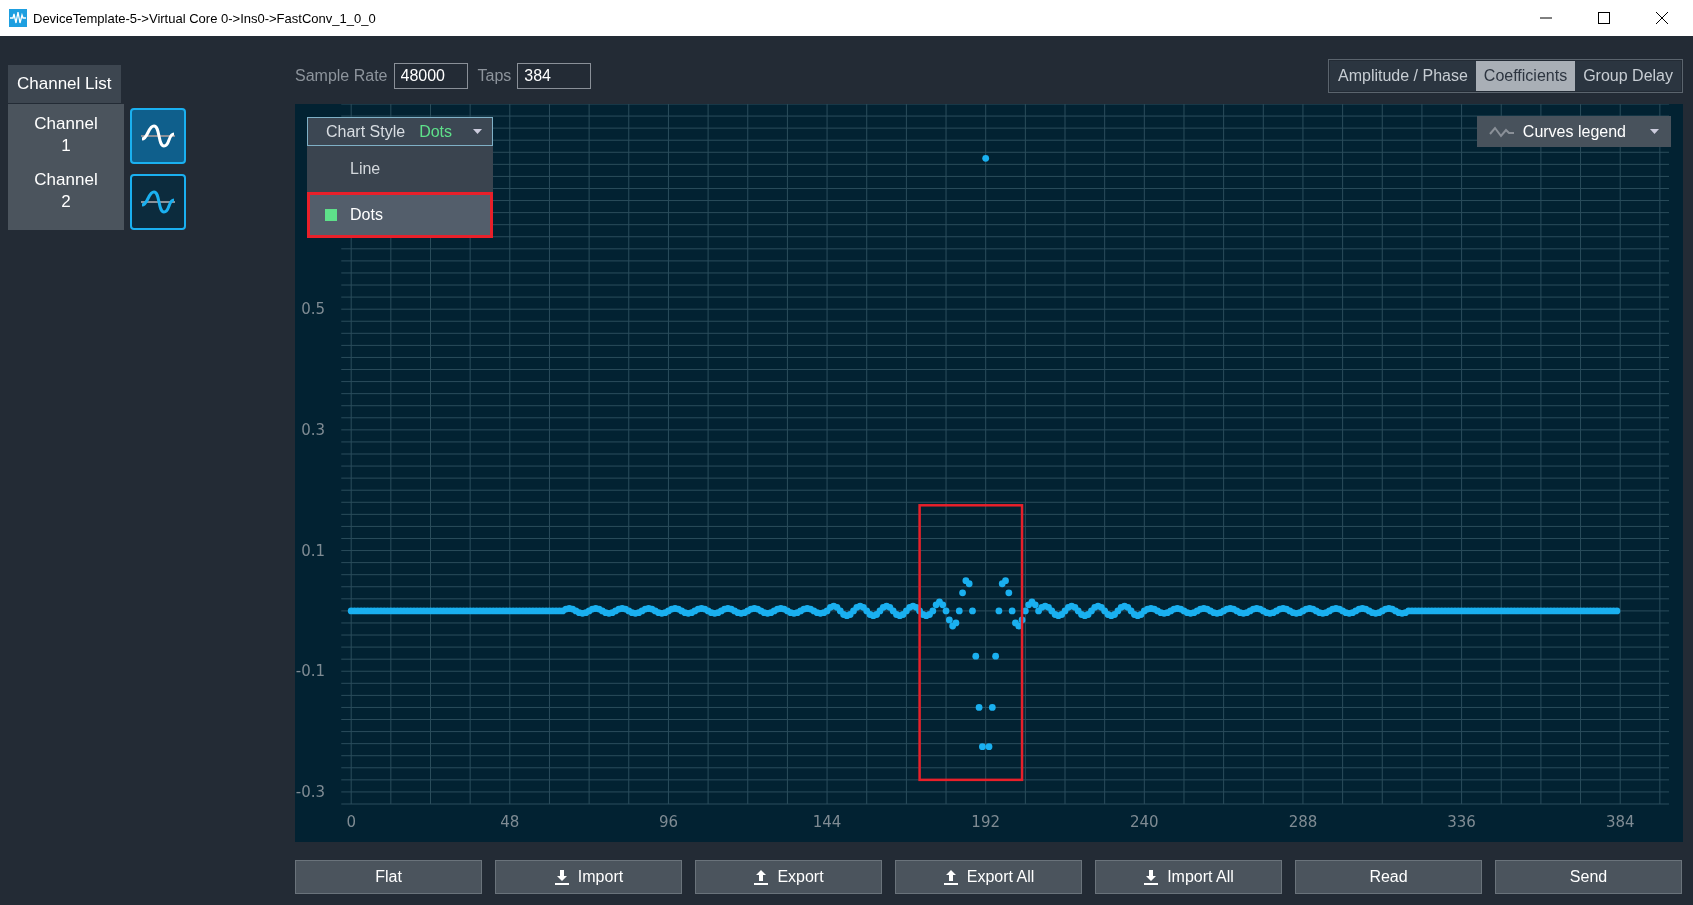  I want to click on x-axis-label: 96, so click(668, 822).